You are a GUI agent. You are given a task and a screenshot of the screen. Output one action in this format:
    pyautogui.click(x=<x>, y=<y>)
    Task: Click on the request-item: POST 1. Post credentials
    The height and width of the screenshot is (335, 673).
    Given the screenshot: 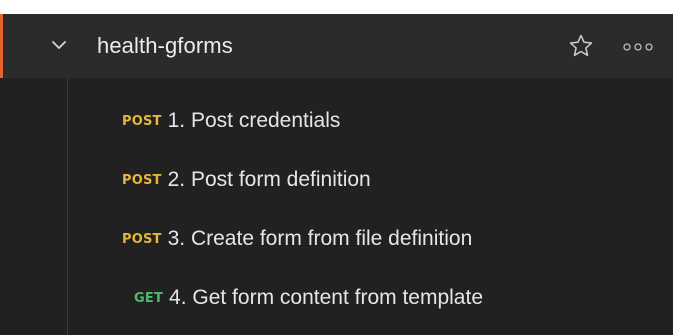 What is the action you would take?
    pyautogui.click(x=231, y=121)
    